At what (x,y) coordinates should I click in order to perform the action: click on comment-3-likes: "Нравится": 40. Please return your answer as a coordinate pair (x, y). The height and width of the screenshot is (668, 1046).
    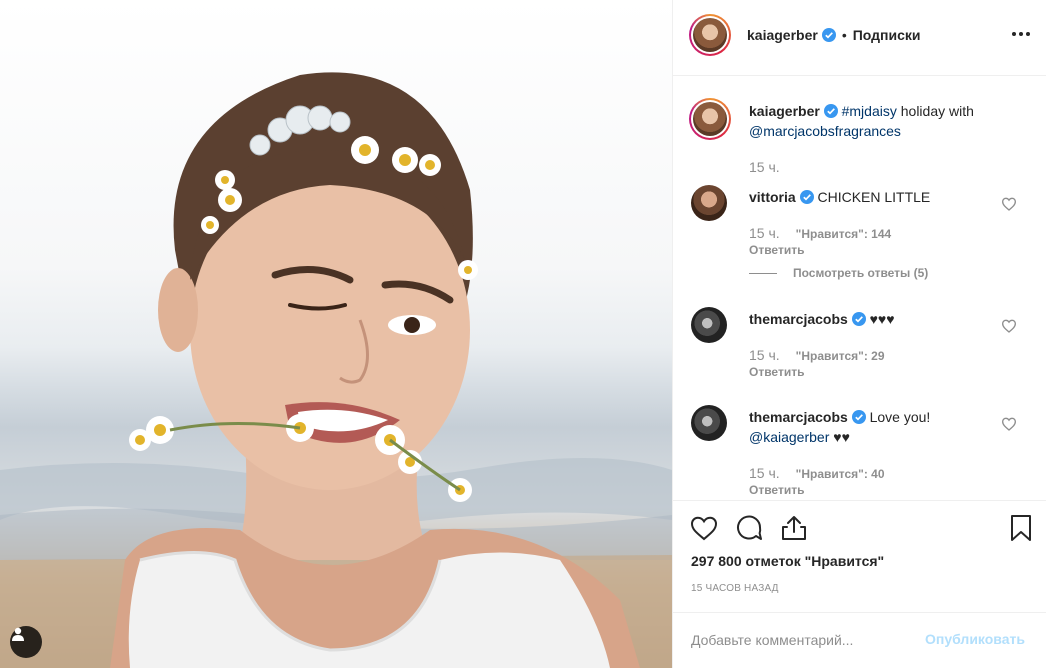
    Looking at the image, I should click on (840, 474).